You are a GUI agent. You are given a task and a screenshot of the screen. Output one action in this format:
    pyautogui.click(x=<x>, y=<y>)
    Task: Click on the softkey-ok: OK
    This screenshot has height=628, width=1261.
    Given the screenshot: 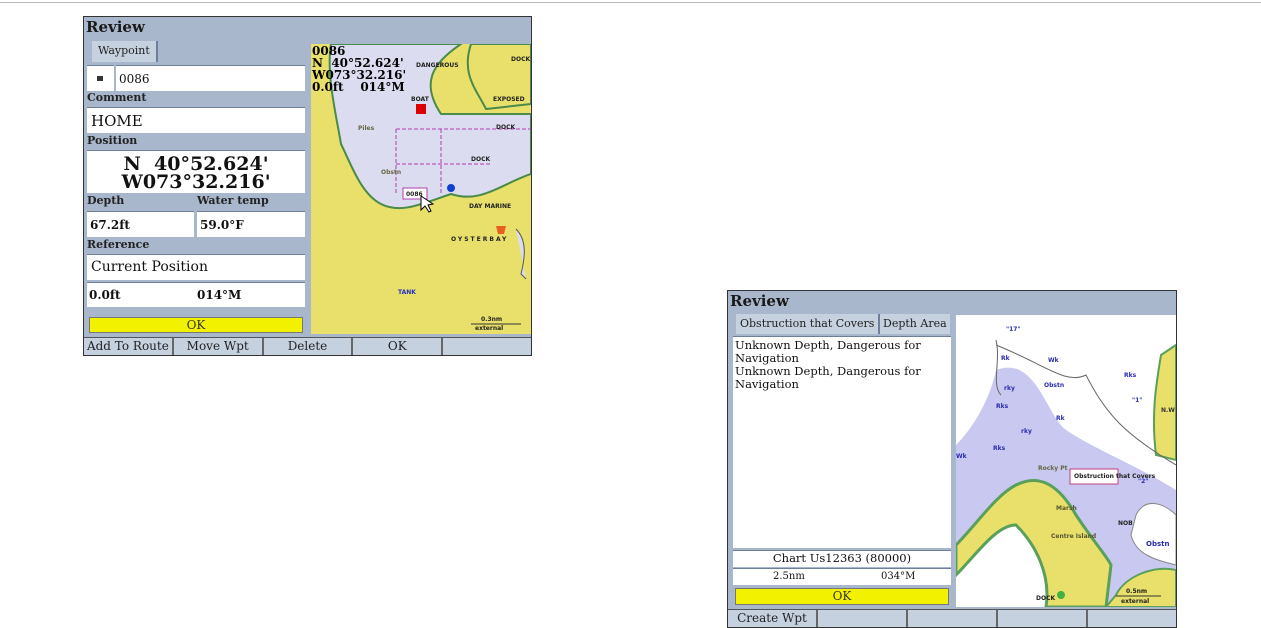 What is the action you would take?
    pyautogui.click(x=398, y=346)
    